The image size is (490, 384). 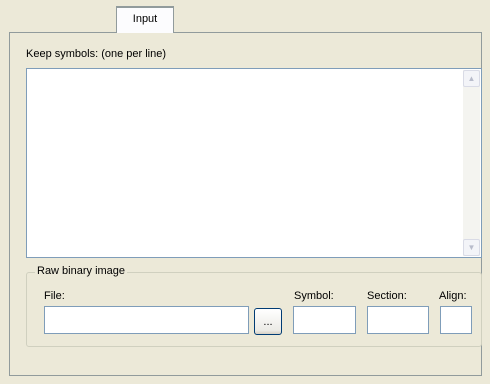 I want to click on tab-input-label: Input, so click(x=145, y=19).